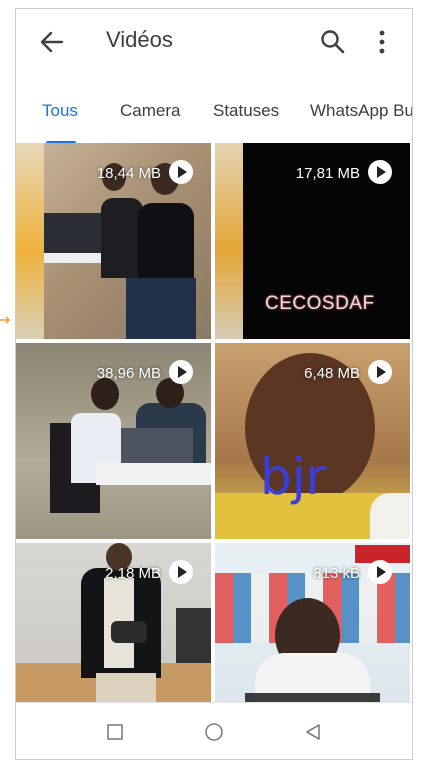 The image size is (422, 760). Describe the element at coordinates (327, 173) in the screenshot. I see `file-size-label: 17,81 MB` at that location.